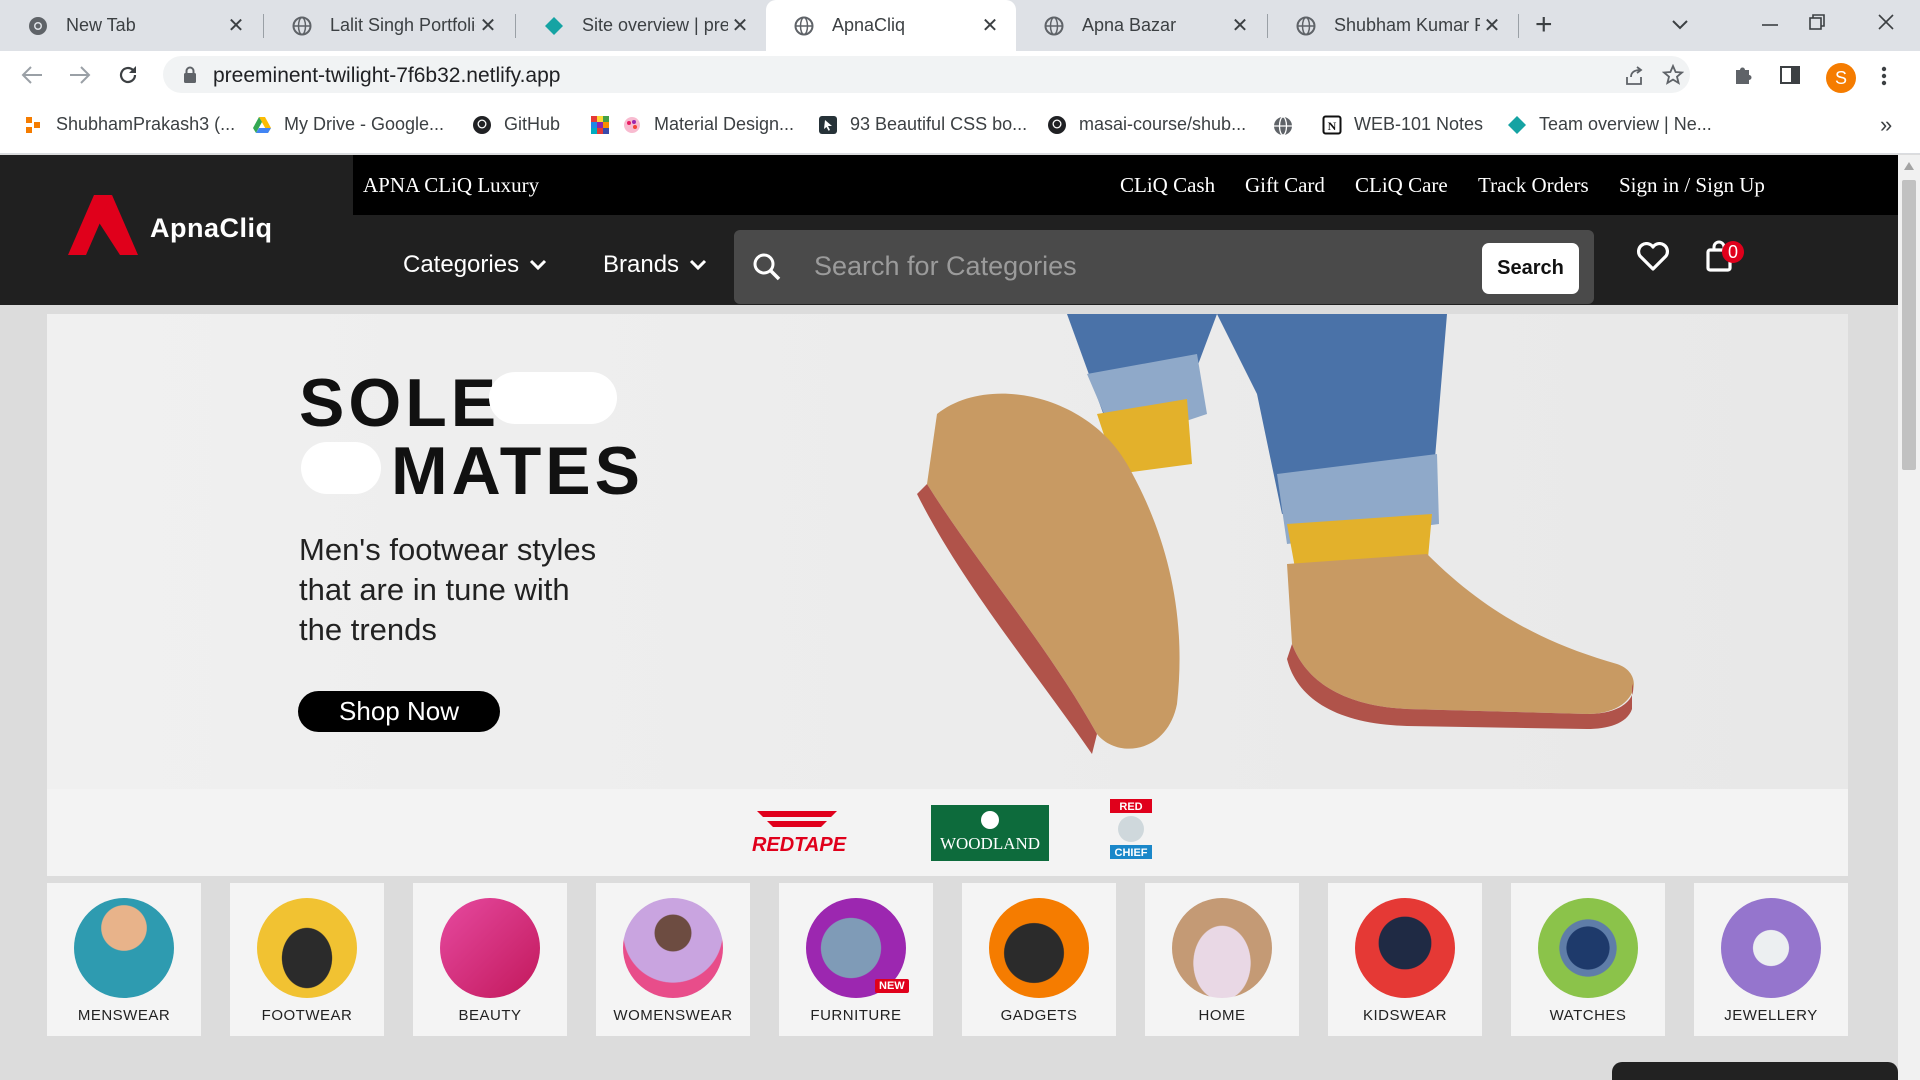 The height and width of the screenshot is (1080, 1920). I want to click on banner-subtitle-line: Men's footwear styles, so click(448, 549).